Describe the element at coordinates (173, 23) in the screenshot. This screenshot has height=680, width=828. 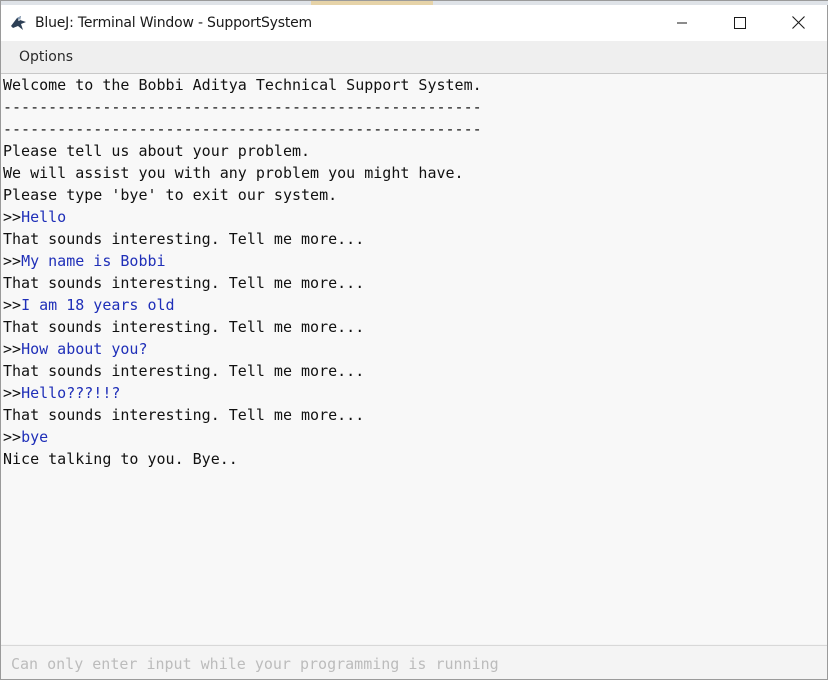
I see `window-title: BlueJ: Terminal Window - SupportSystem` at that location.